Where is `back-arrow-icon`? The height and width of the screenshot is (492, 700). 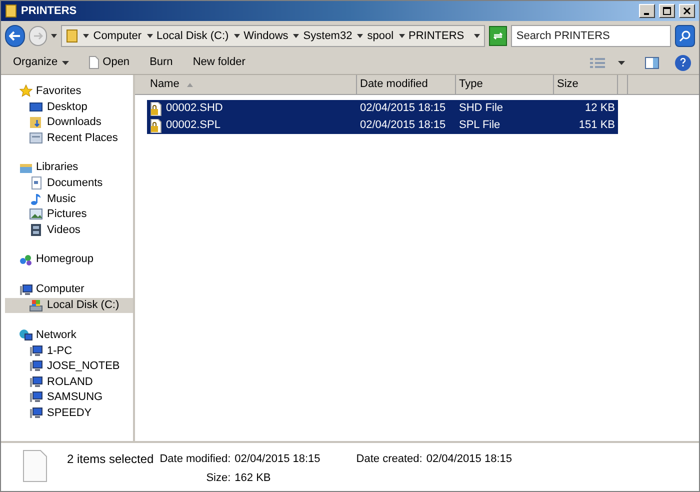
back-arrow-icon is located at coordinates (15, 36).